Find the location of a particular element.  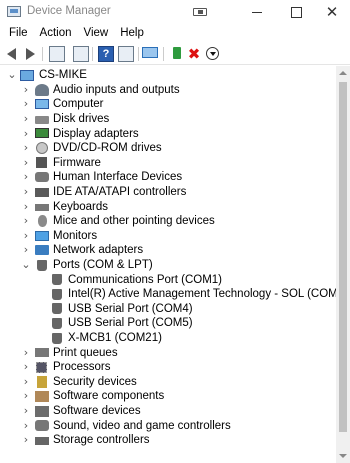

update-driver-icon is located at coordinates (177, 53).